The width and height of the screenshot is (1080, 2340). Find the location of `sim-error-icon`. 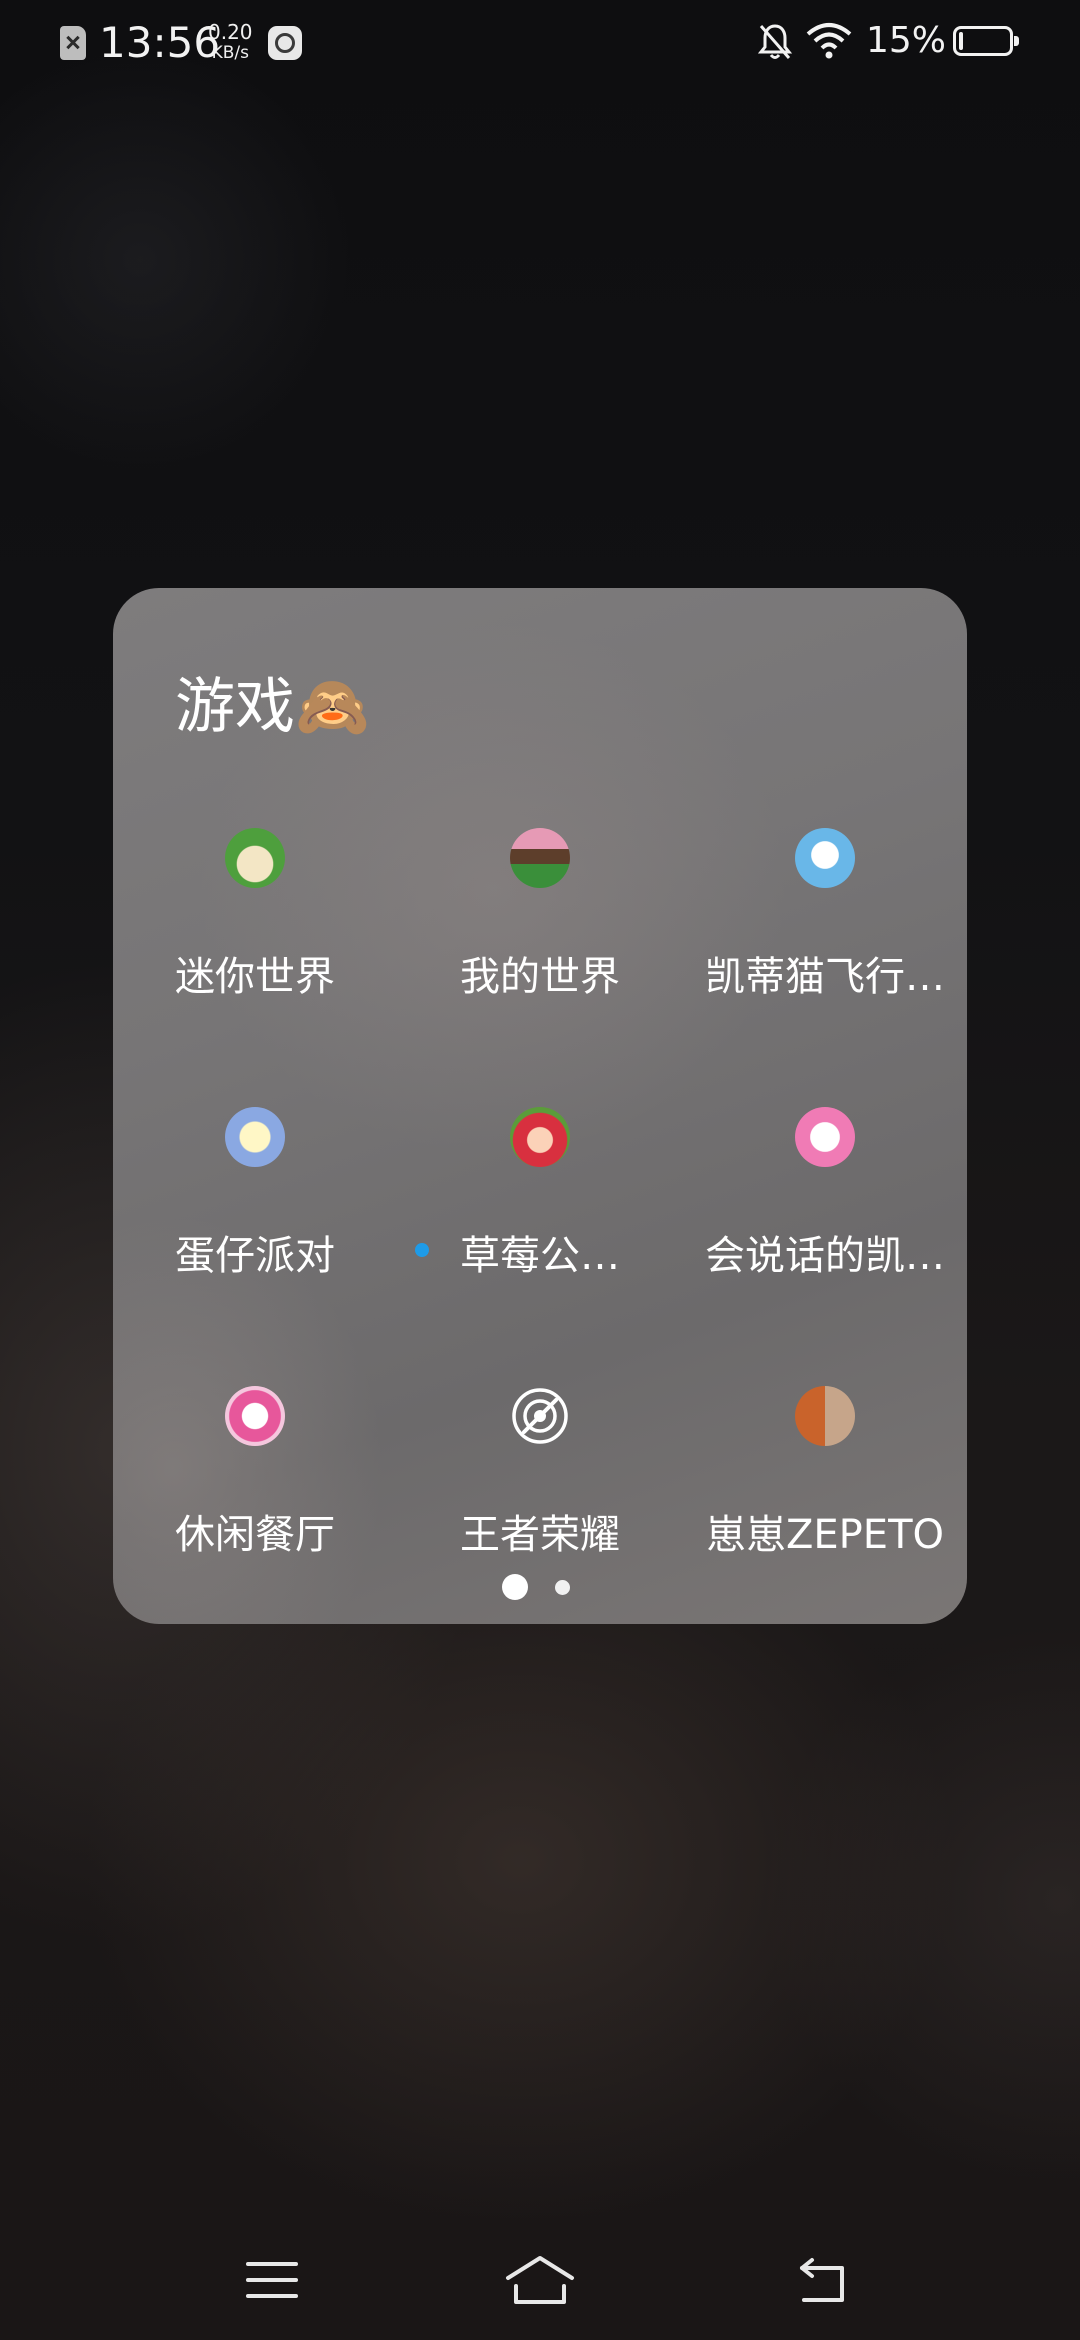

sim-error-icon is located at coordinates (73, 43).